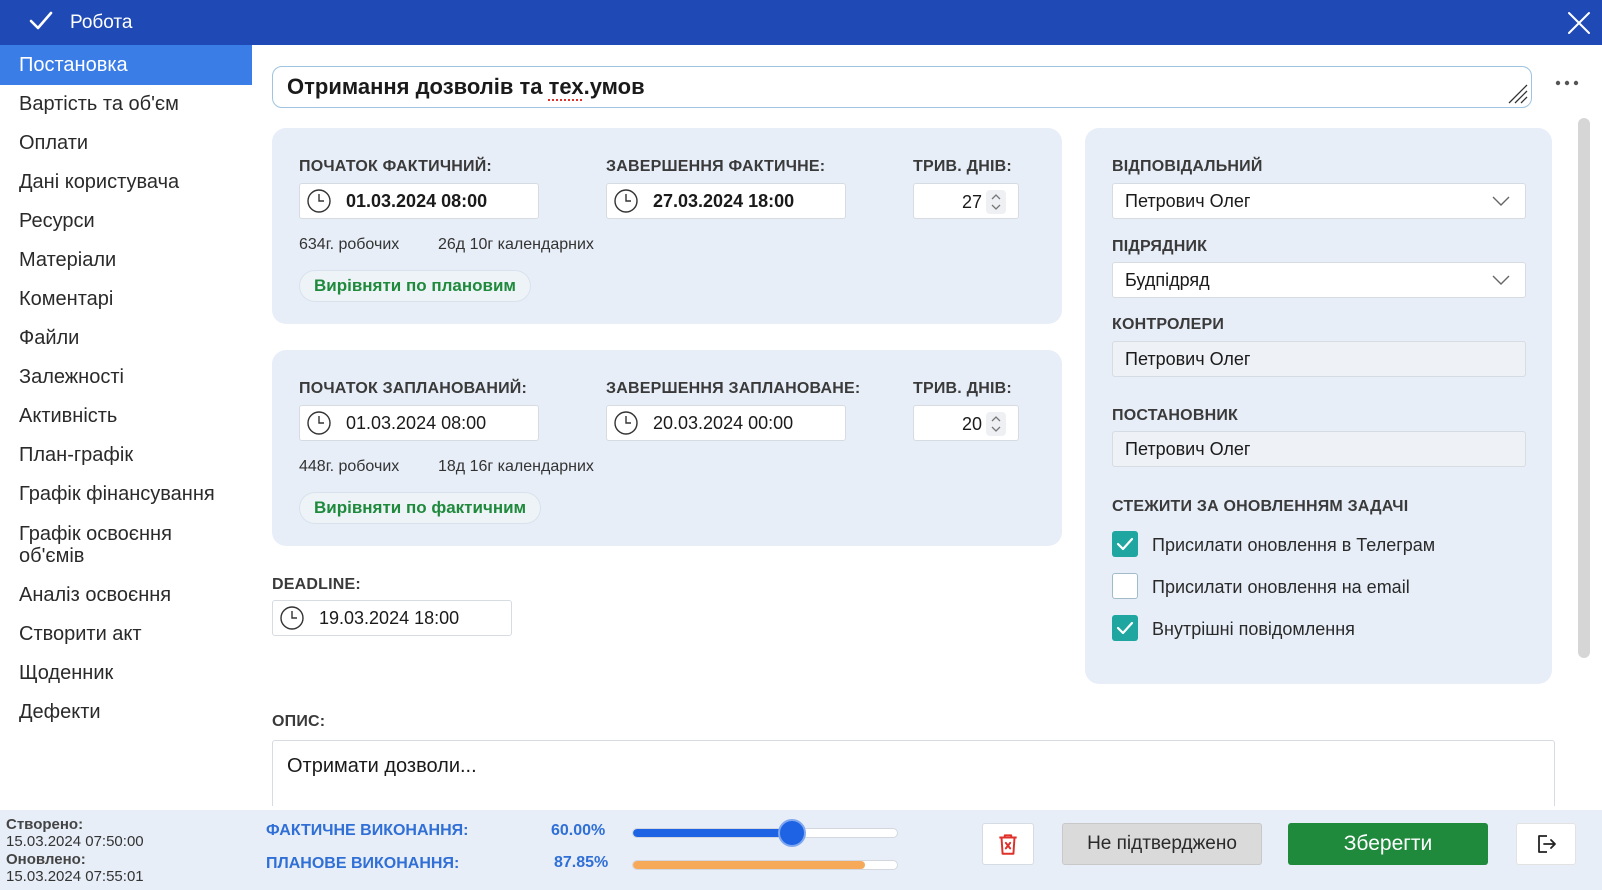  Describe the element at coordinates (392, 618) in the screenshot. I see `deadline-field: 19.03.2024 18:00` at that location.